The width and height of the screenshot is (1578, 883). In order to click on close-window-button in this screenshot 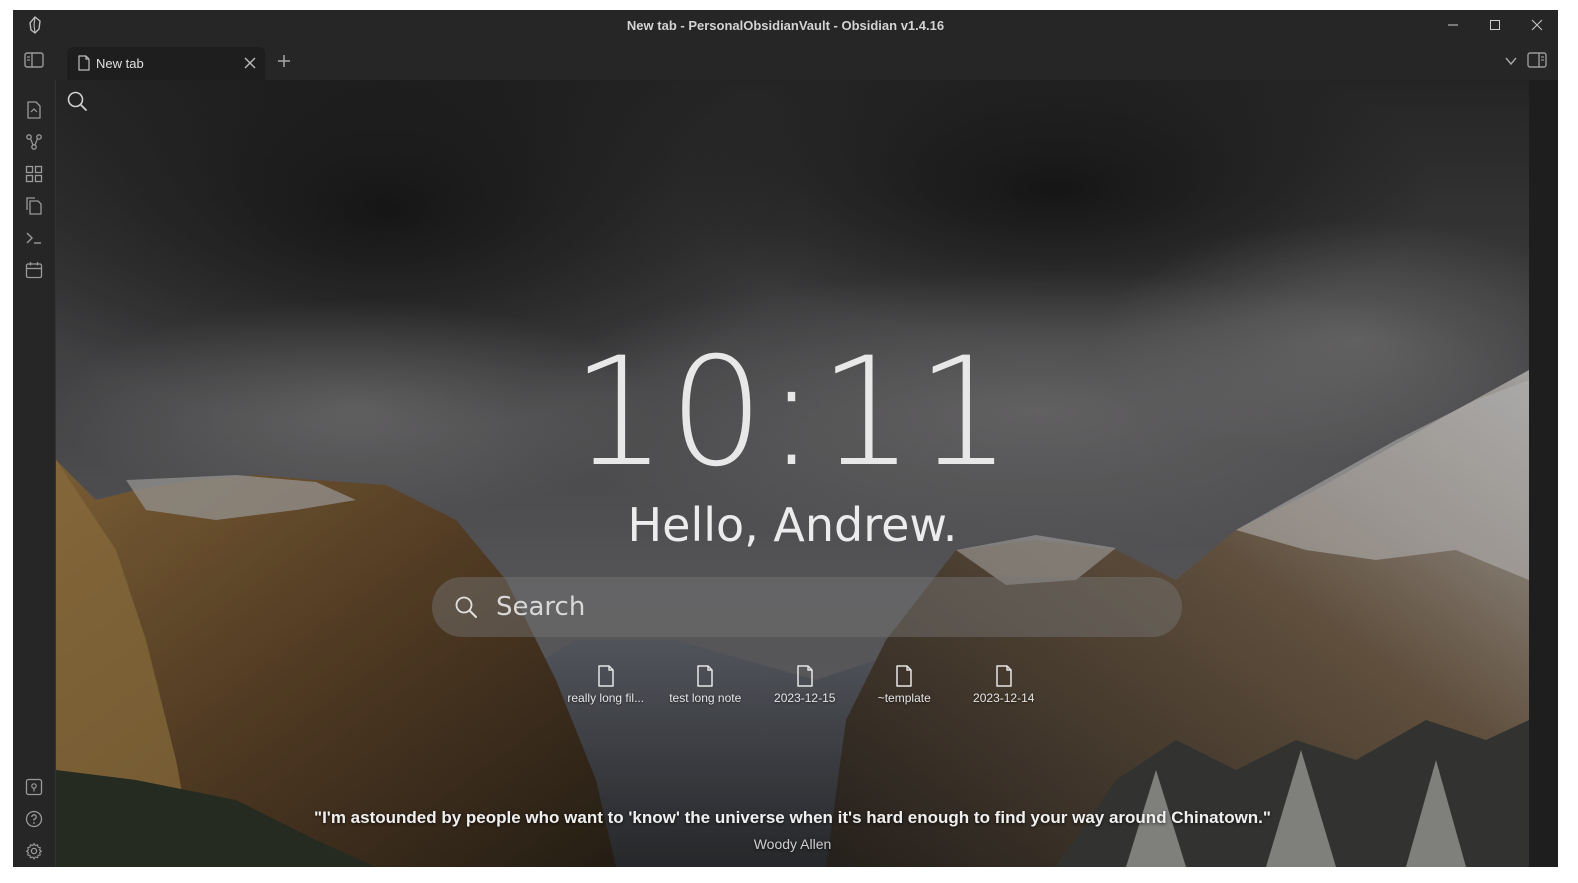, I will do `click(1537, 25)`.